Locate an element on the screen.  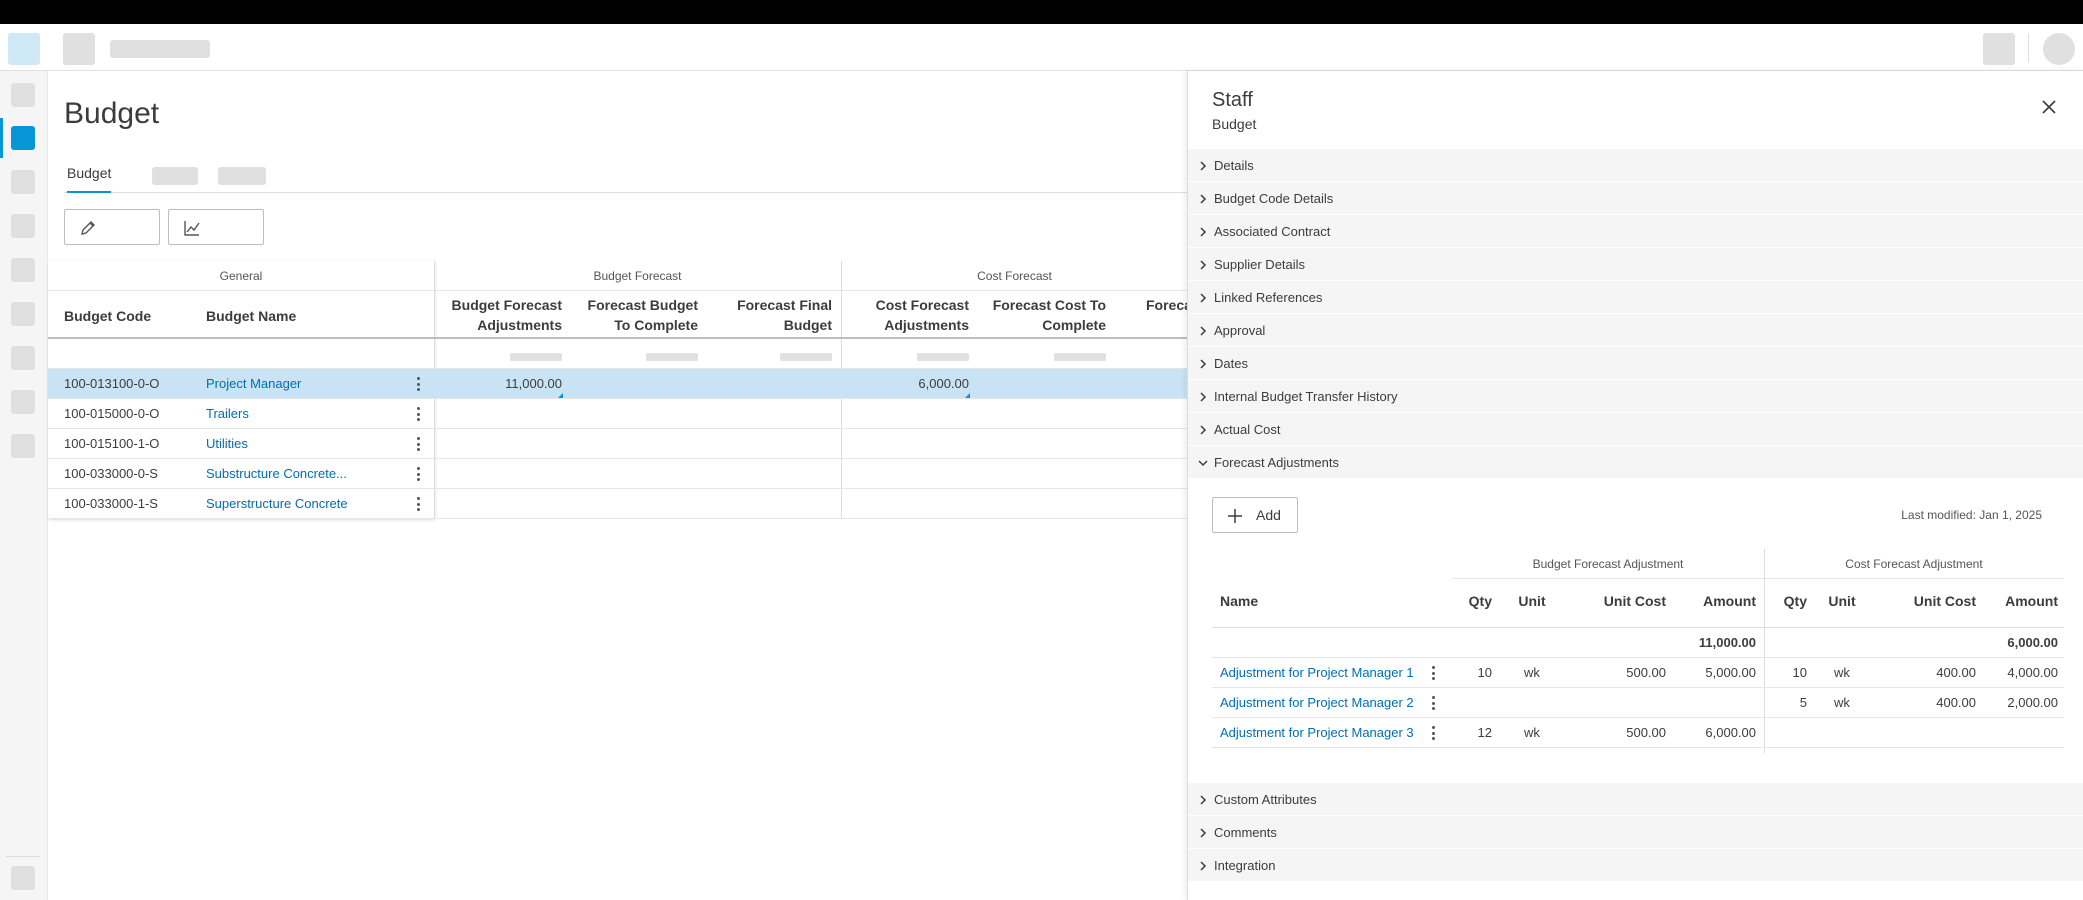
edit-button is located at coordinates (112, 227).